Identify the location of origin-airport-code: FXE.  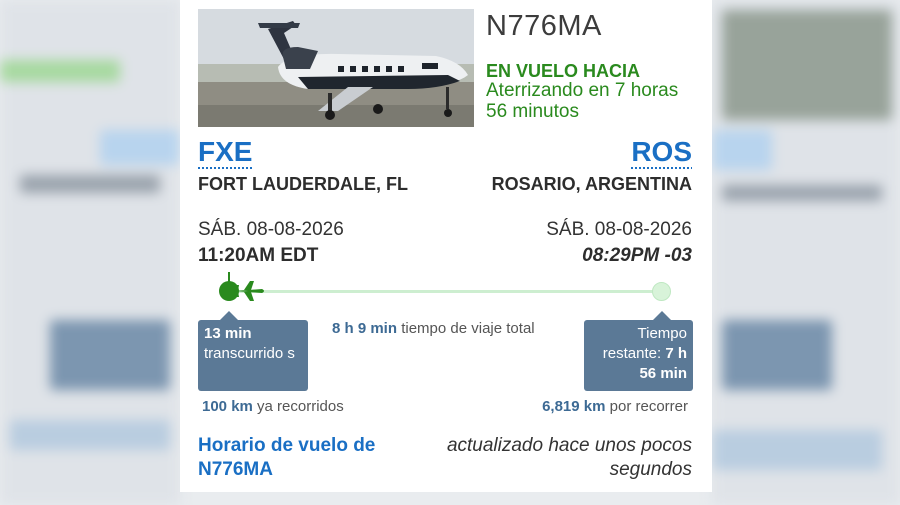
(225, 152).